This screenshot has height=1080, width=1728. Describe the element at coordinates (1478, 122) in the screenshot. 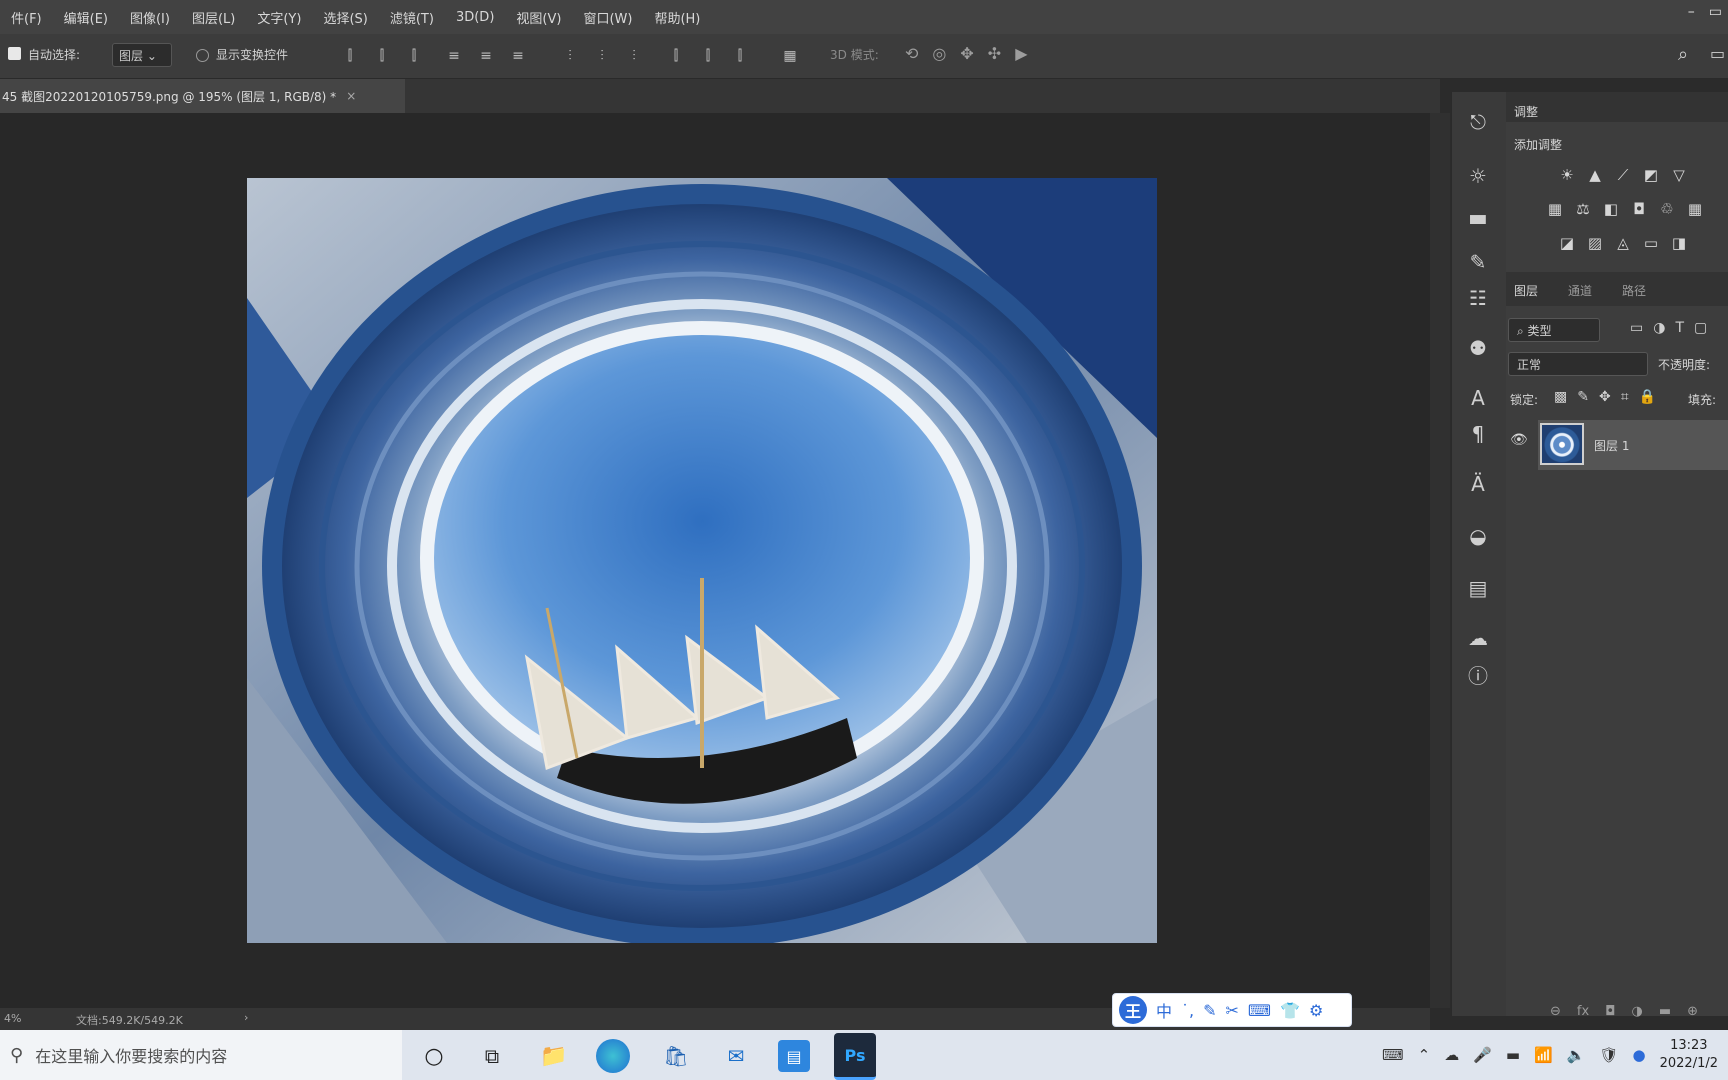

I see `history-icon: ⎋` at that location.